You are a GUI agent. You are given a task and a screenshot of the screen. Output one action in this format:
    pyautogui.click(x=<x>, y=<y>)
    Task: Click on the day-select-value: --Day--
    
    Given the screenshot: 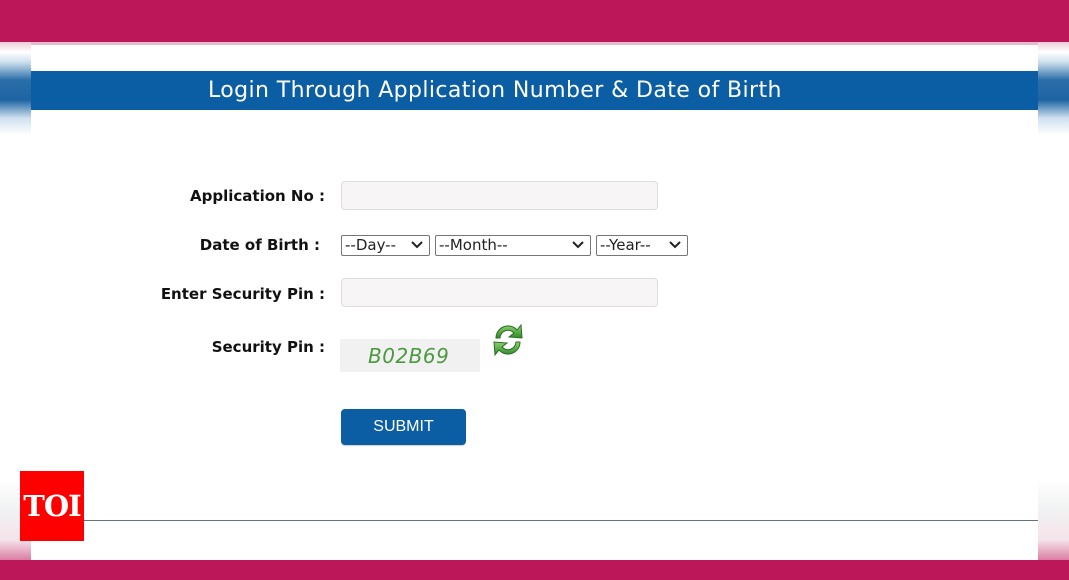 What is the action you would take?
    pyautogui.click(x=371, y=245)
    